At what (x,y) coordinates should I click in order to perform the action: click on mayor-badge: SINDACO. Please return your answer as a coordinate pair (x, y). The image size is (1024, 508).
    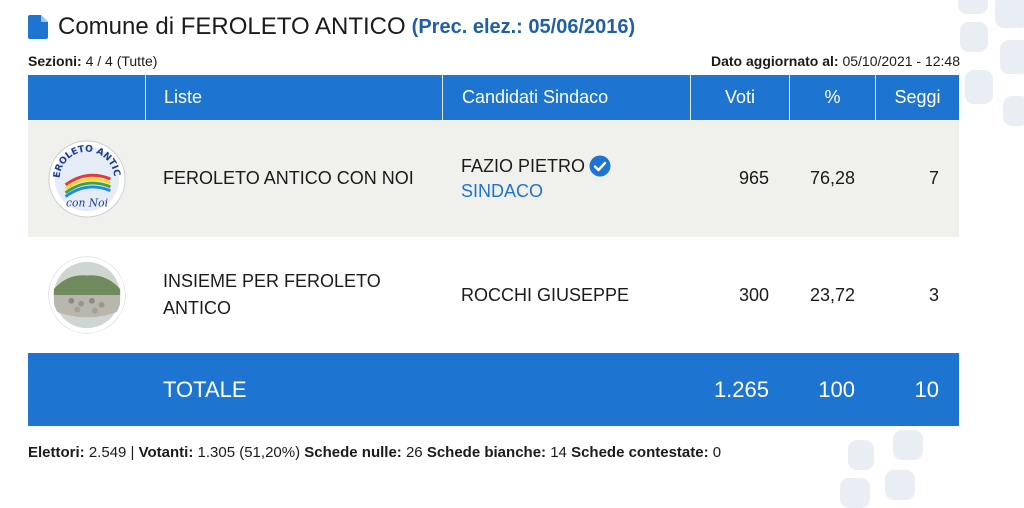
    Looking at the image, I should click on (502, 191).